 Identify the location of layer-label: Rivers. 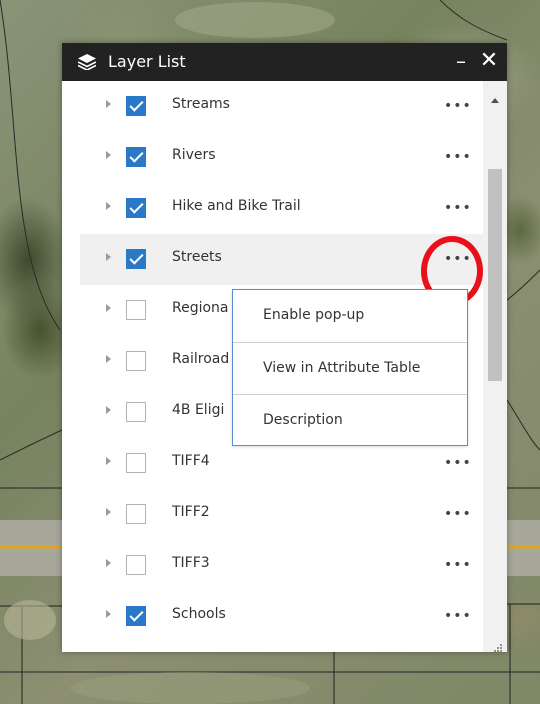
(194, 155).